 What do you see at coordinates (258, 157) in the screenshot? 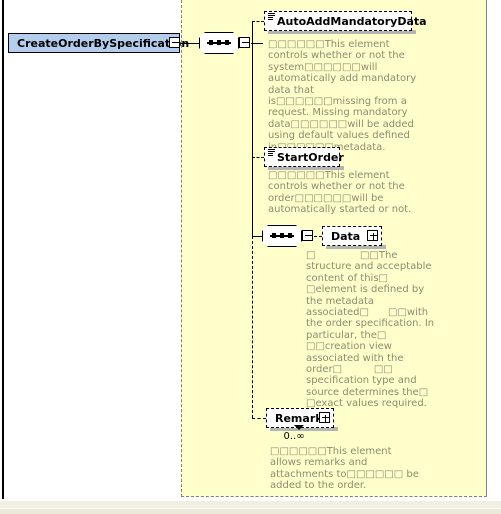
I see `connector-stub-startorder` at bounding box center [258, 157].